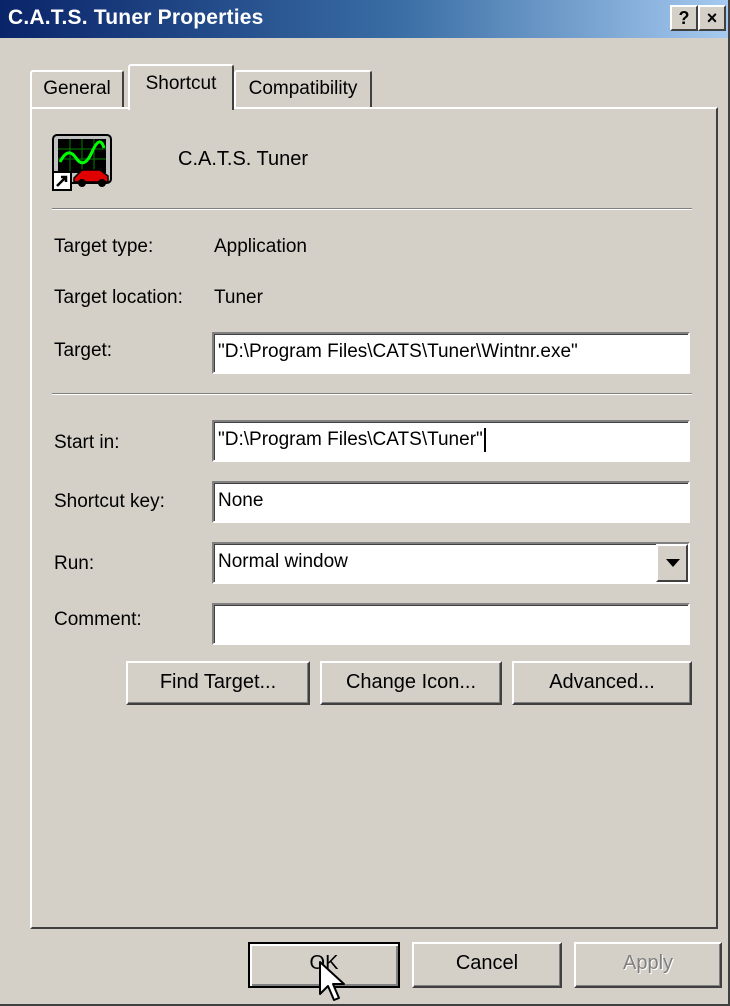 This screenshot has height=1006, width=730. I want to click on window-title: C.A.T.S. Tuner Properties, so click(136, 17).